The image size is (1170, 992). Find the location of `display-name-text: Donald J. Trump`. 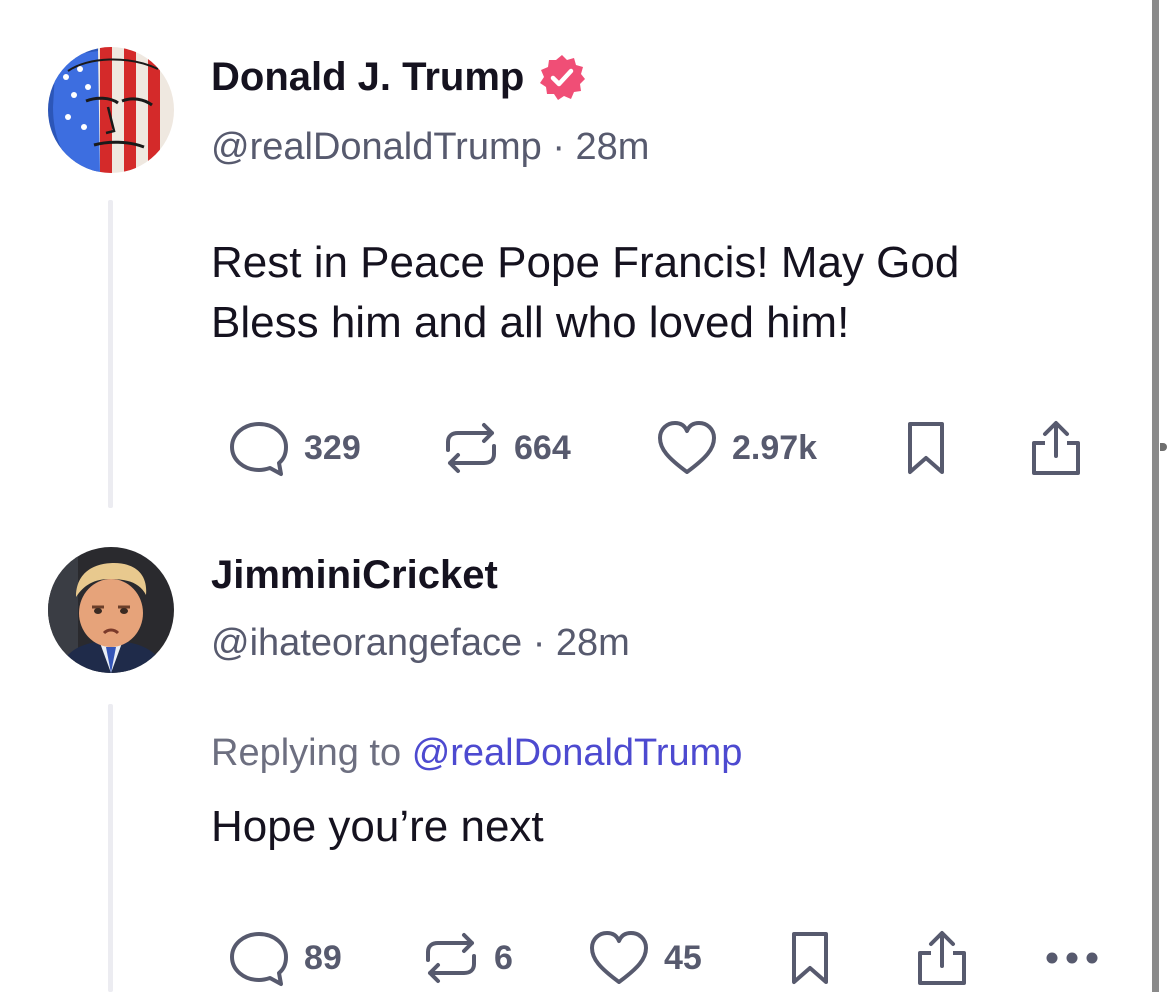

display-name-text: Donald J. Trump is located at coordinates (368, 76).